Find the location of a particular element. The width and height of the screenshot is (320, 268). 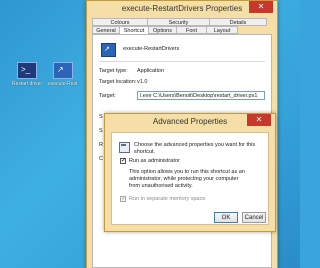

desktop-icon-execute-restart: ↗ execute-Restart is located at coordinates (63, 74).